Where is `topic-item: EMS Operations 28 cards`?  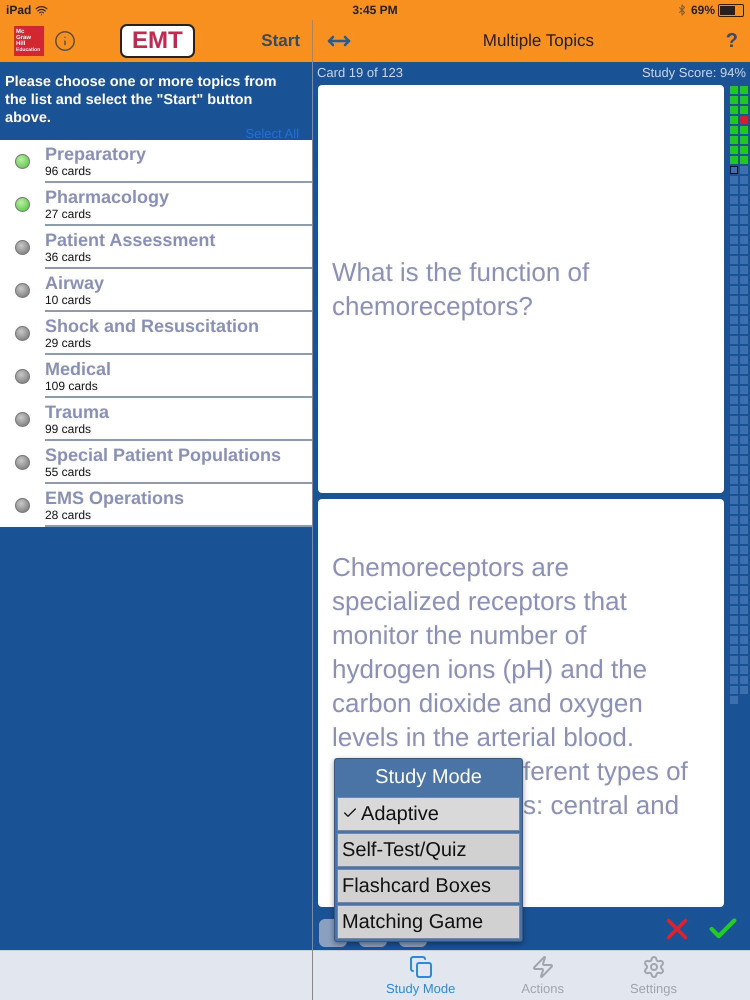 topic-item: EMS Operations 28 cards is located at coordinates (178, 505).